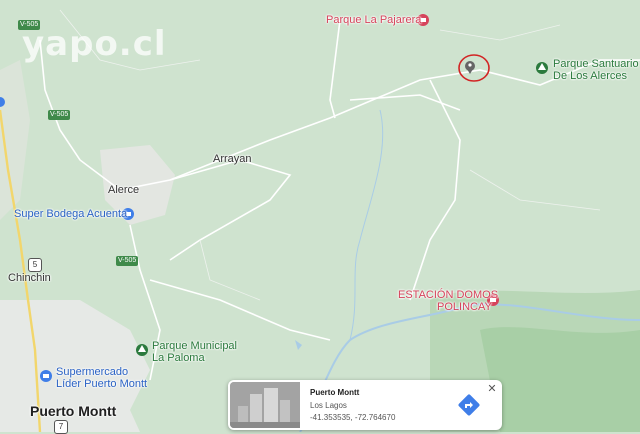  I want to click on place-label-arrayan: Arrayan, so click(232, 159).